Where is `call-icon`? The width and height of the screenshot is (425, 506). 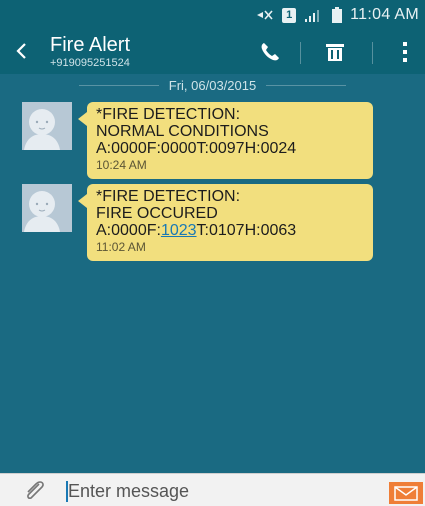
call-icon is located at coordinates (270, 52).